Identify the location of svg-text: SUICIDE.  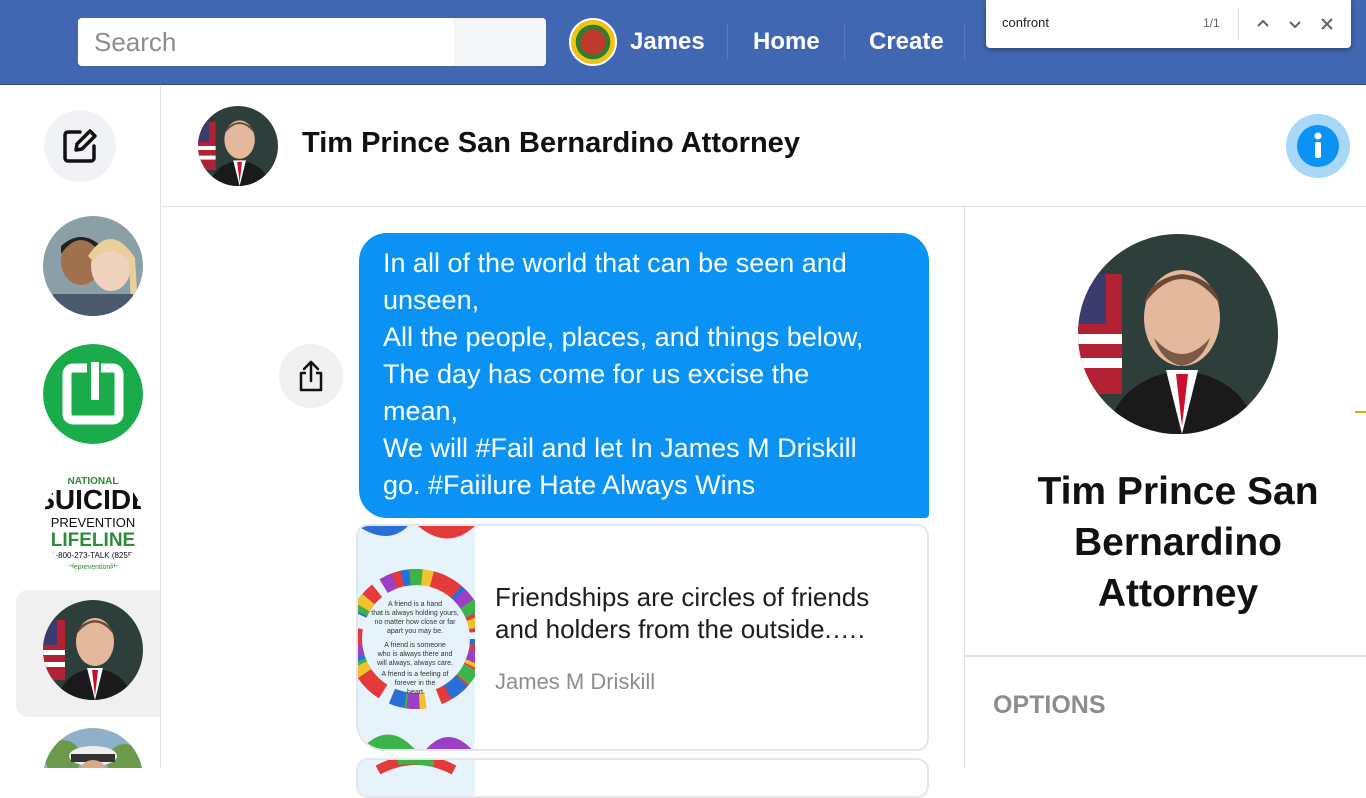
(93, 499).